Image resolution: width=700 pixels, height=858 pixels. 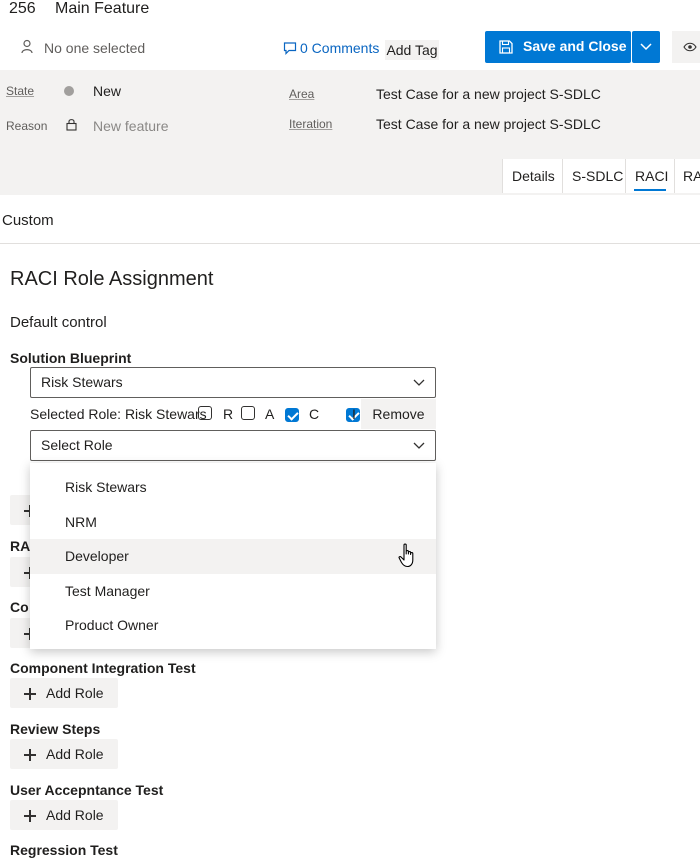 What do you see at coordinates (64, 850) in the screenshot?
I see `section-regression-test: Regression Test` at bounding box center [64, 850].